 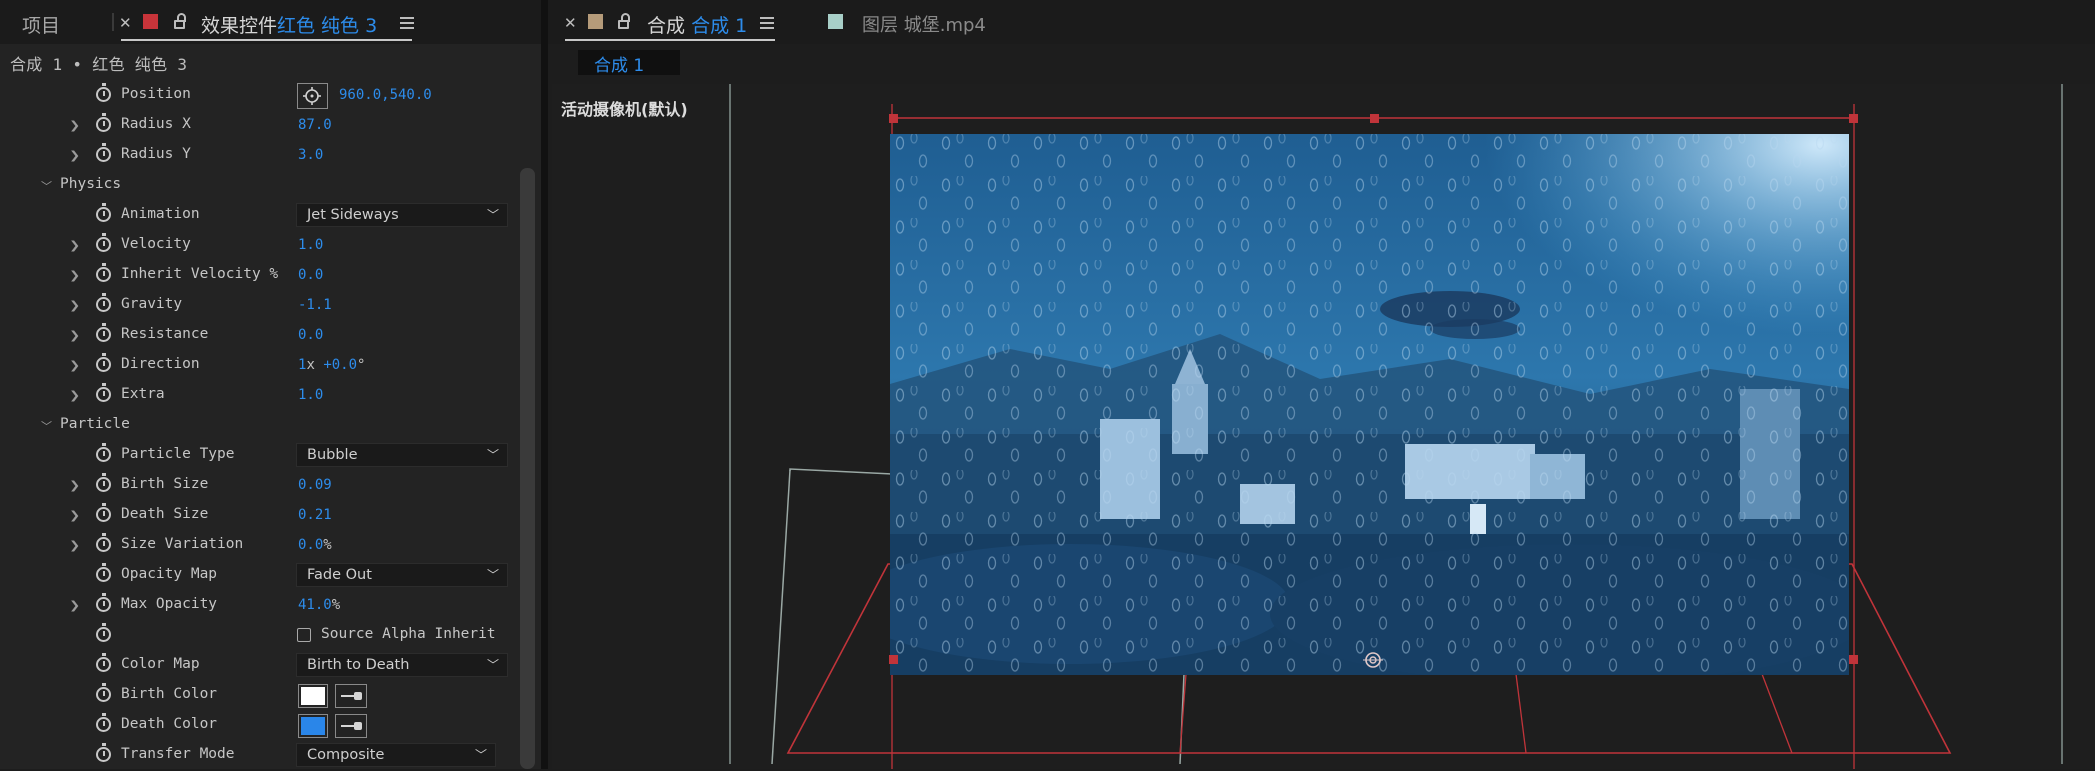 What do you see at coordinates (260, 96) in the screenshot?
I see `prop-position: Position 960.0,540.0` at bounding box center [260, 96].